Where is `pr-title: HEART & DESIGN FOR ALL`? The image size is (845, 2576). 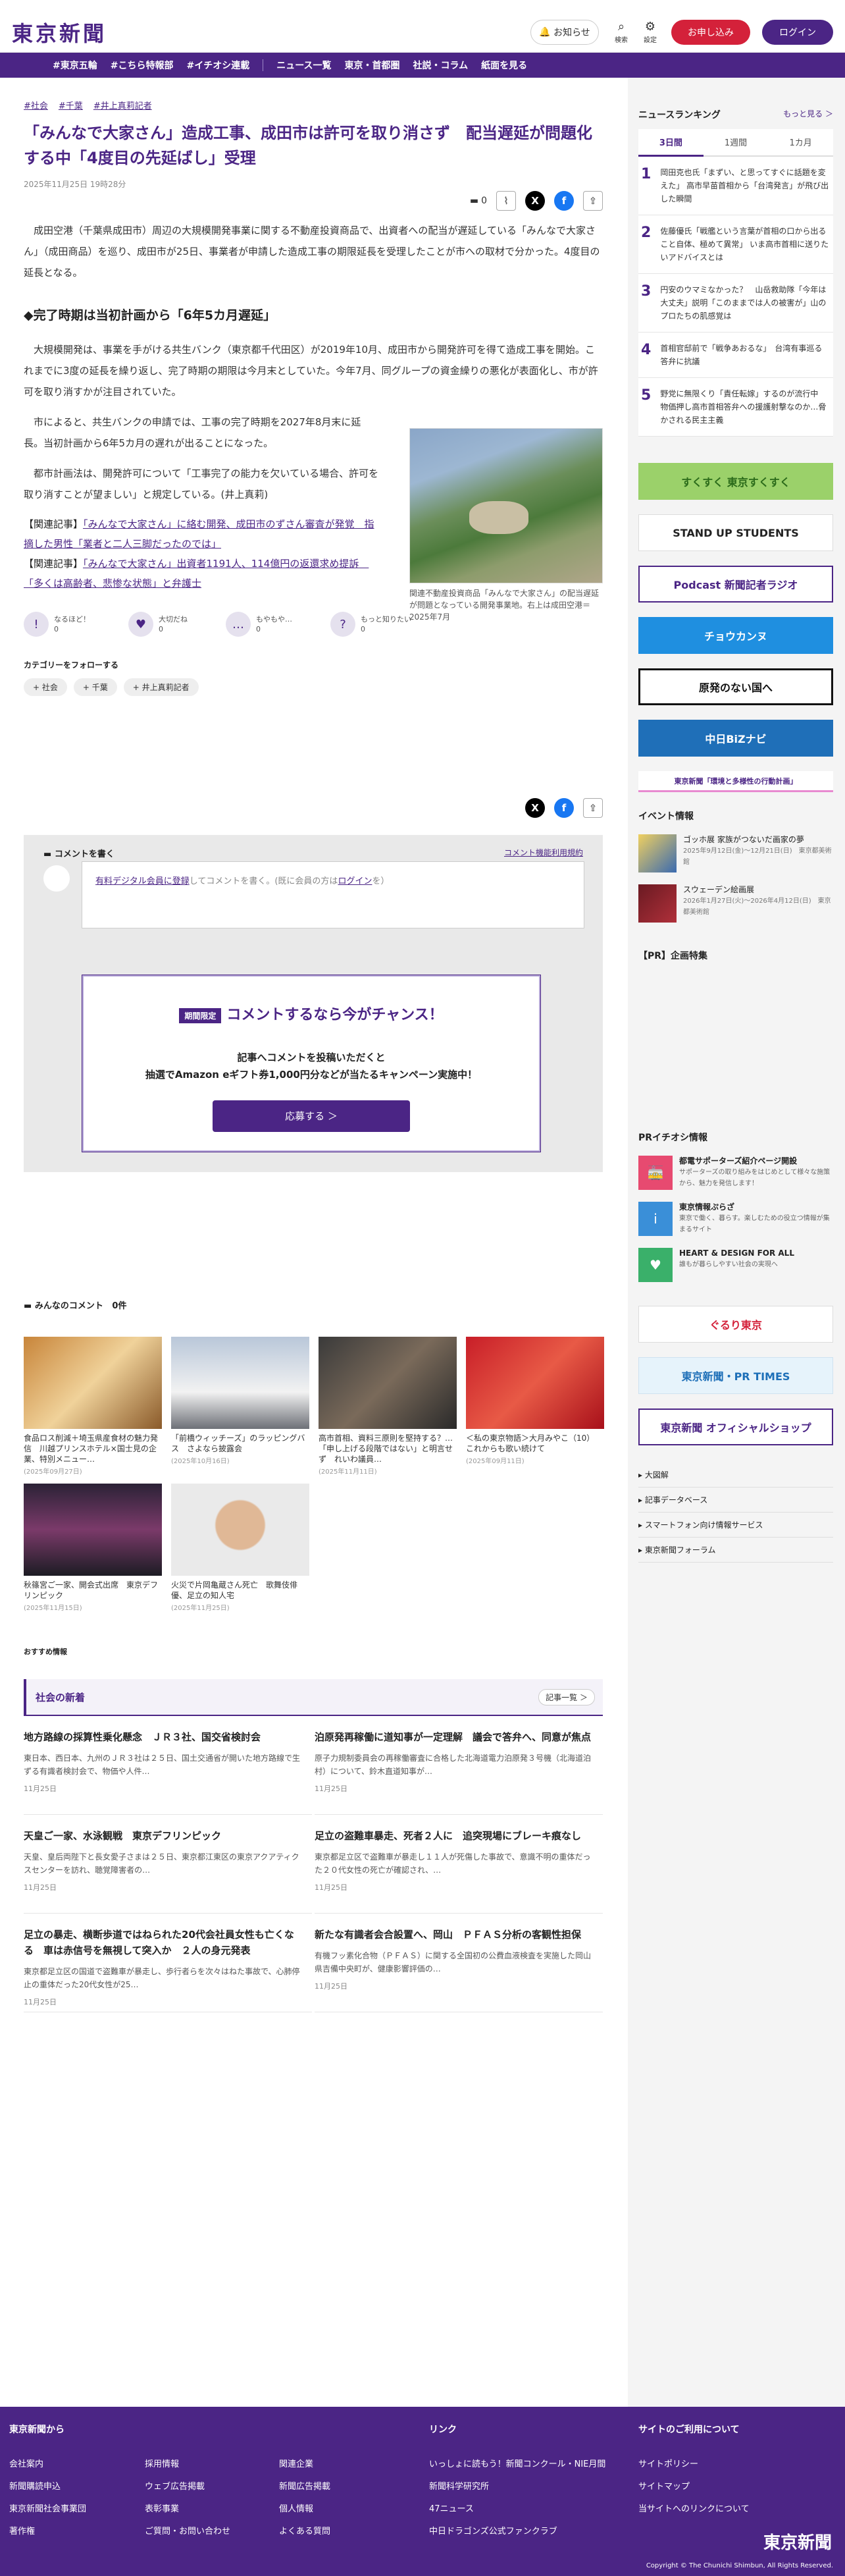
pr-title: HEART & DESIGN FOR ALL is located at coordinates (737, 1253).